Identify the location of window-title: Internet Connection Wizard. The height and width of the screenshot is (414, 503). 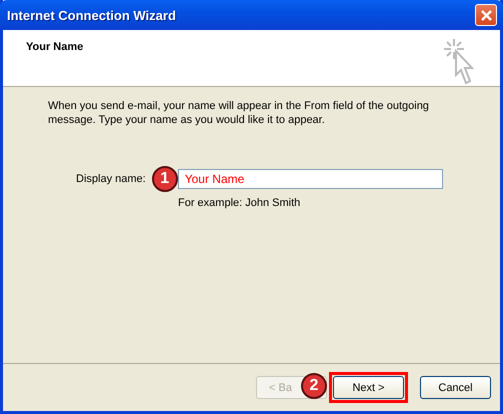
(91, 15).